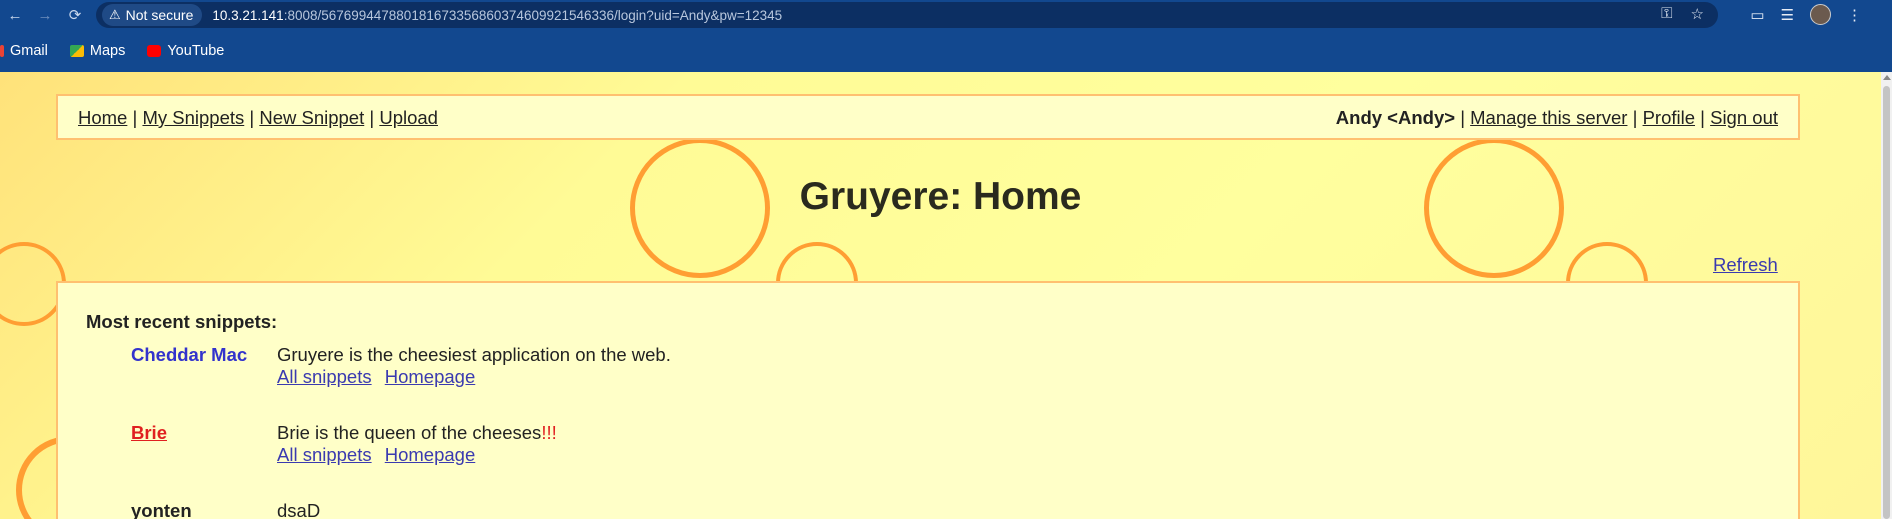  Describe the element at coordinates (1745, 265) in the screenshot. I see `refresh-link: Refresh` at that location.